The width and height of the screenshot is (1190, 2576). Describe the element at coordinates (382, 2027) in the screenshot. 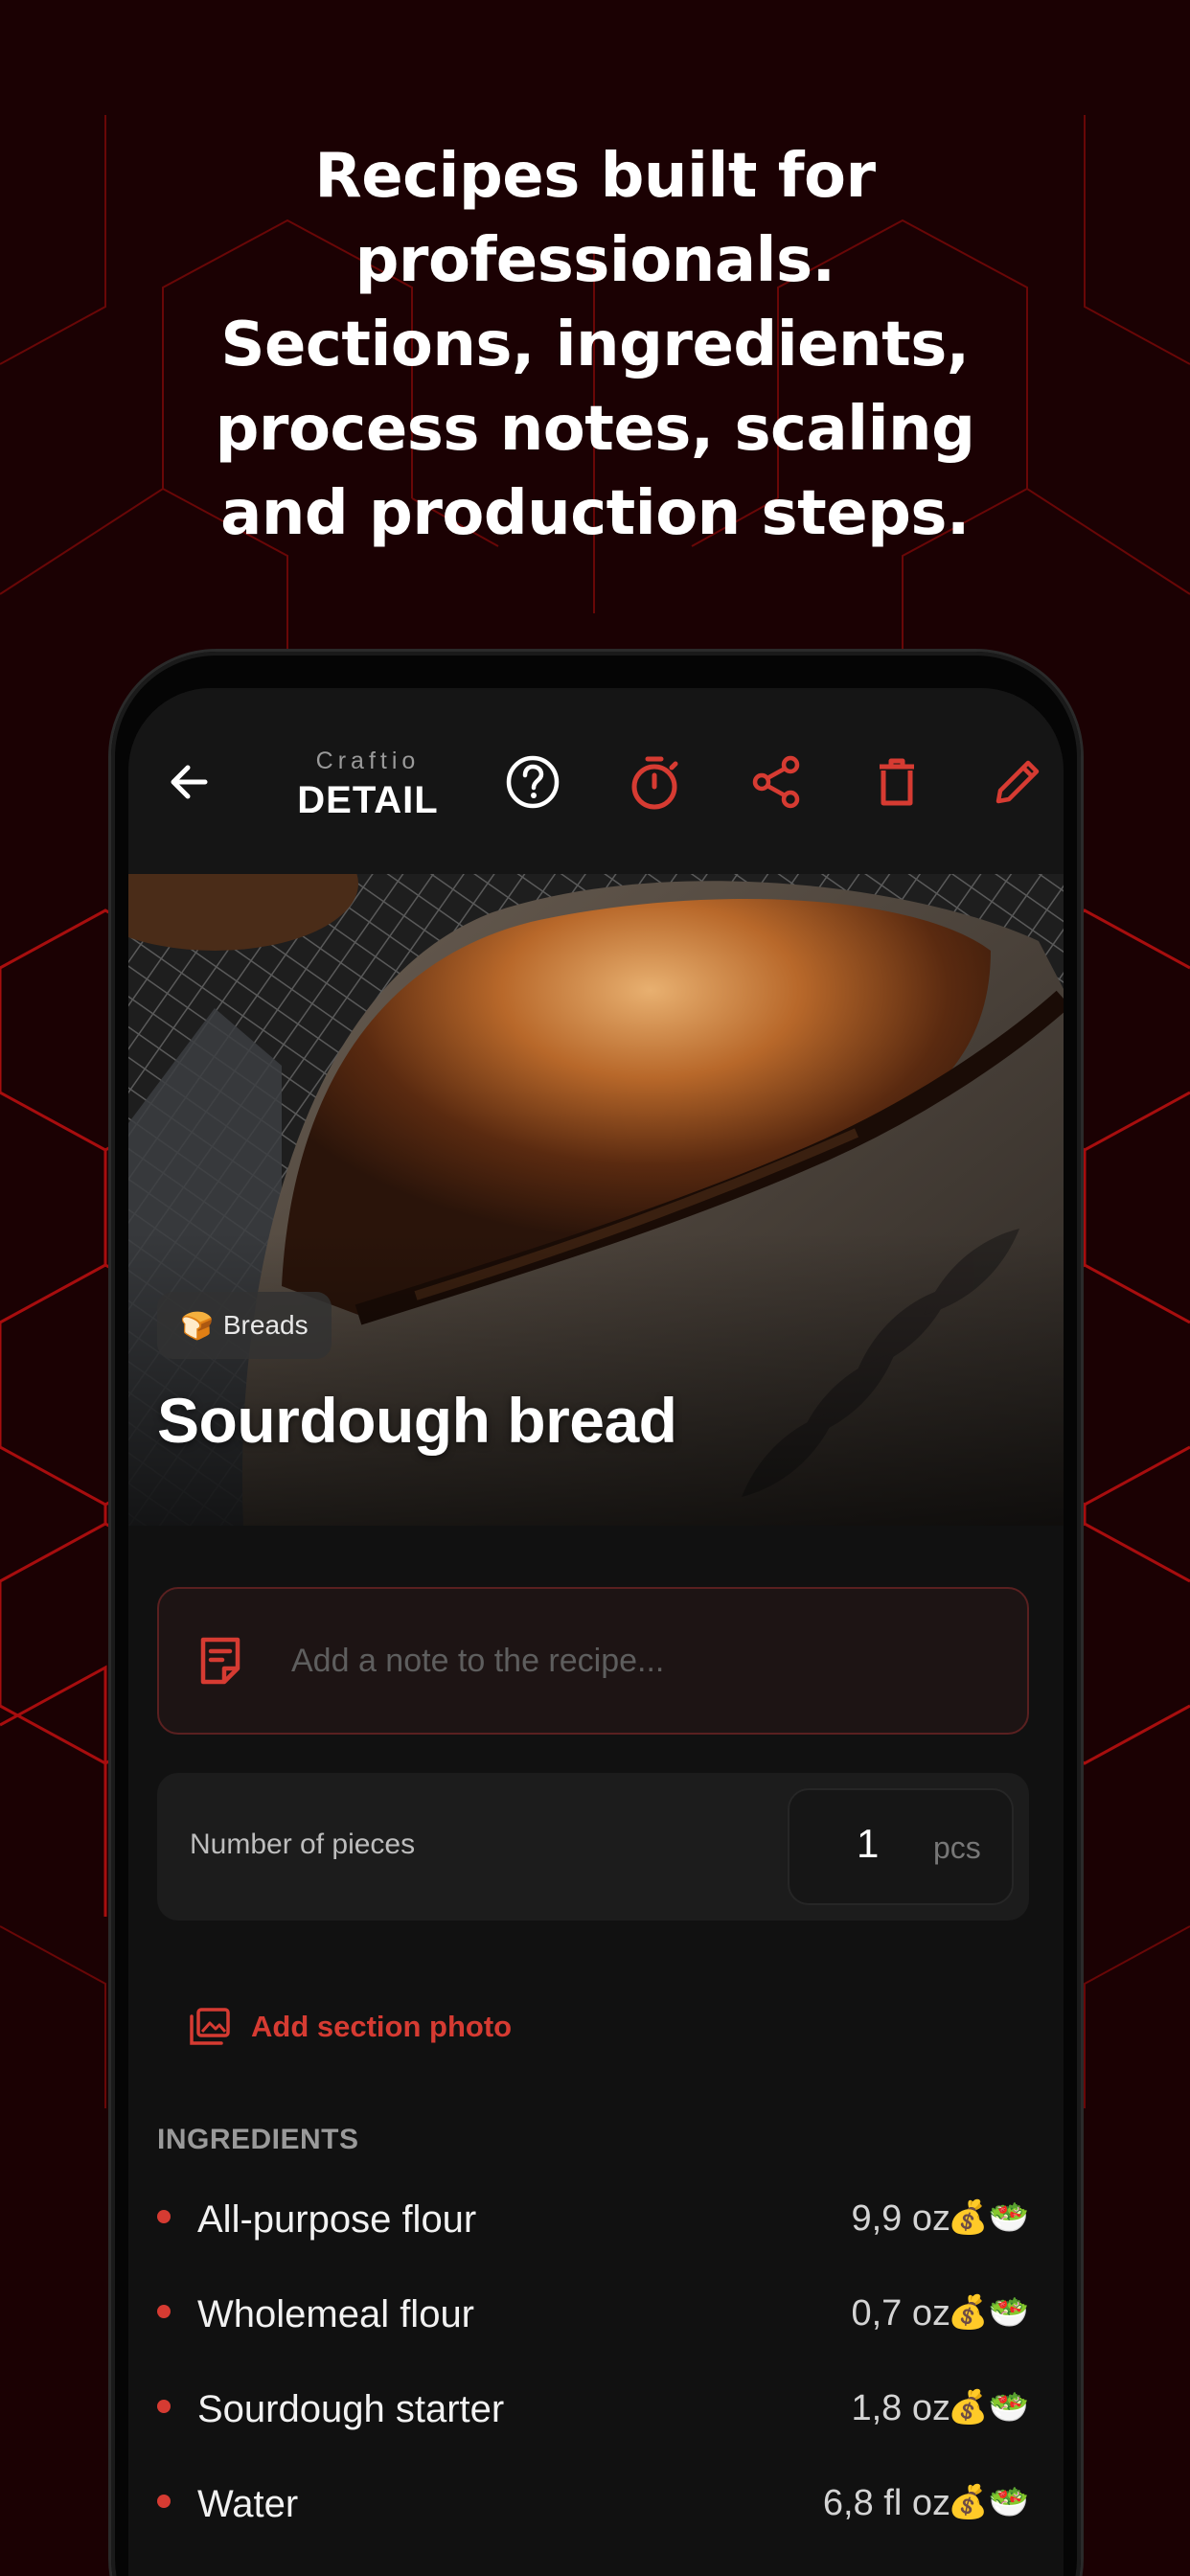

I see `add-section-photo-label: Add section photo` at that location.